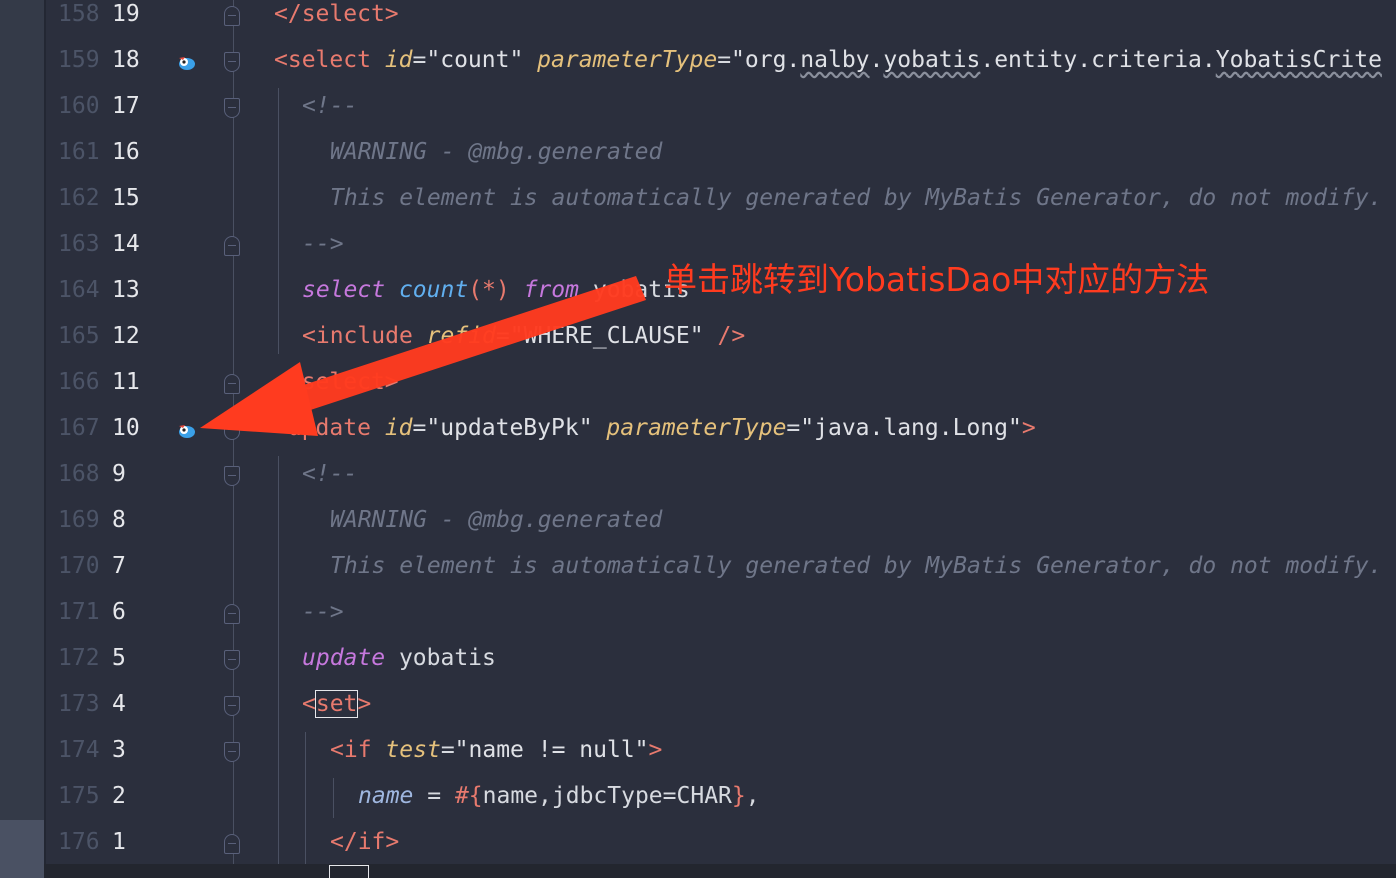 Image resolution: width=1396 pixels, height=878 pixels. Describe the element at coordinates (937, 279) in the screenshot. I see `annotation-text: 单击跳转到YobatisDao中对应的方法` at that location.